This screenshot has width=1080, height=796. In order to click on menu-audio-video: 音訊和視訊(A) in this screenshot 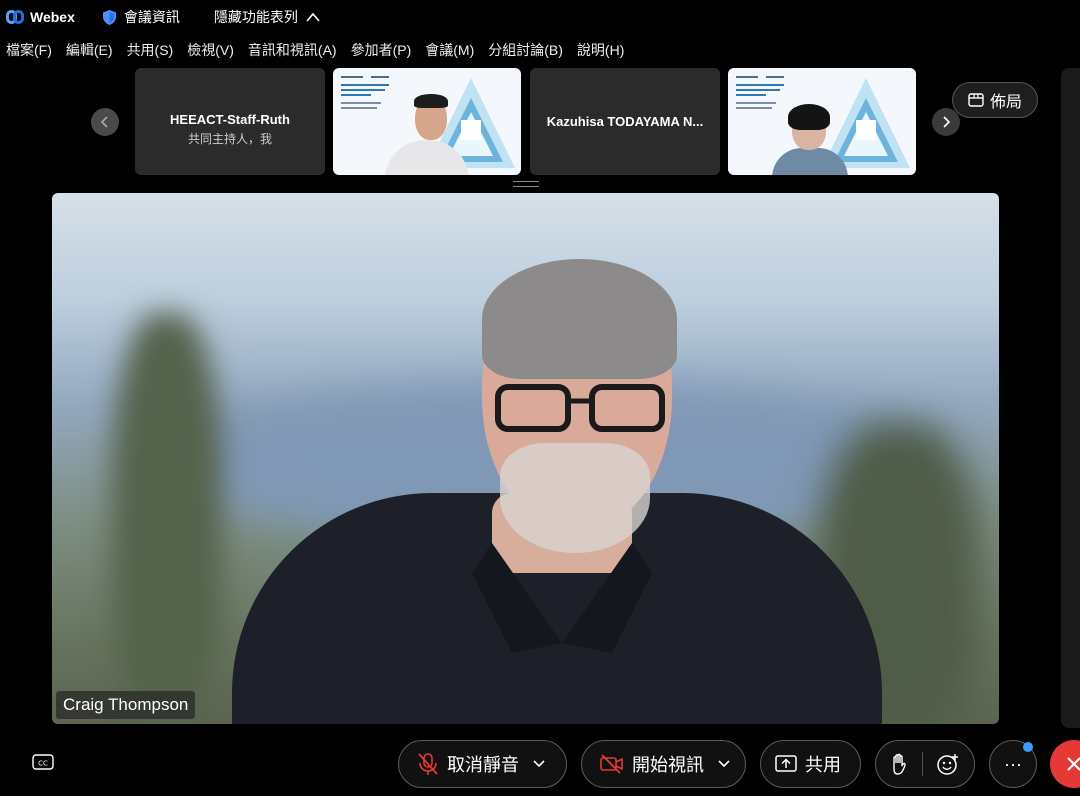, I will do `click(292, 50)`.